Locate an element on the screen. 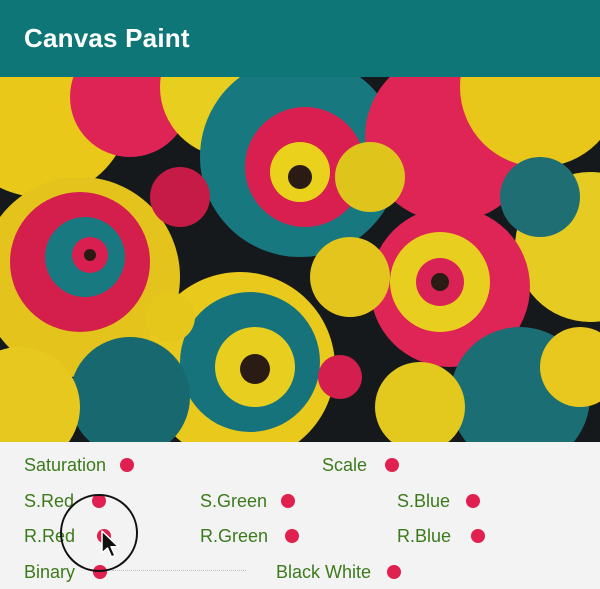 Image resolution: width=600 pixels, height=589 pixels. r-green-control: R.Green is located at coordinates (250, 536).